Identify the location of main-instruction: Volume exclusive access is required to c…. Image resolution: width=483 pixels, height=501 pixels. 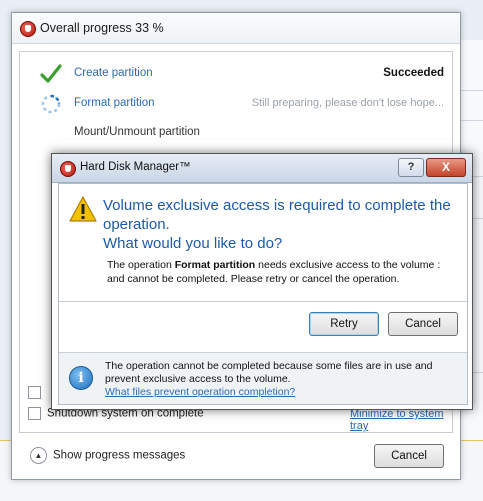
(283, 224).